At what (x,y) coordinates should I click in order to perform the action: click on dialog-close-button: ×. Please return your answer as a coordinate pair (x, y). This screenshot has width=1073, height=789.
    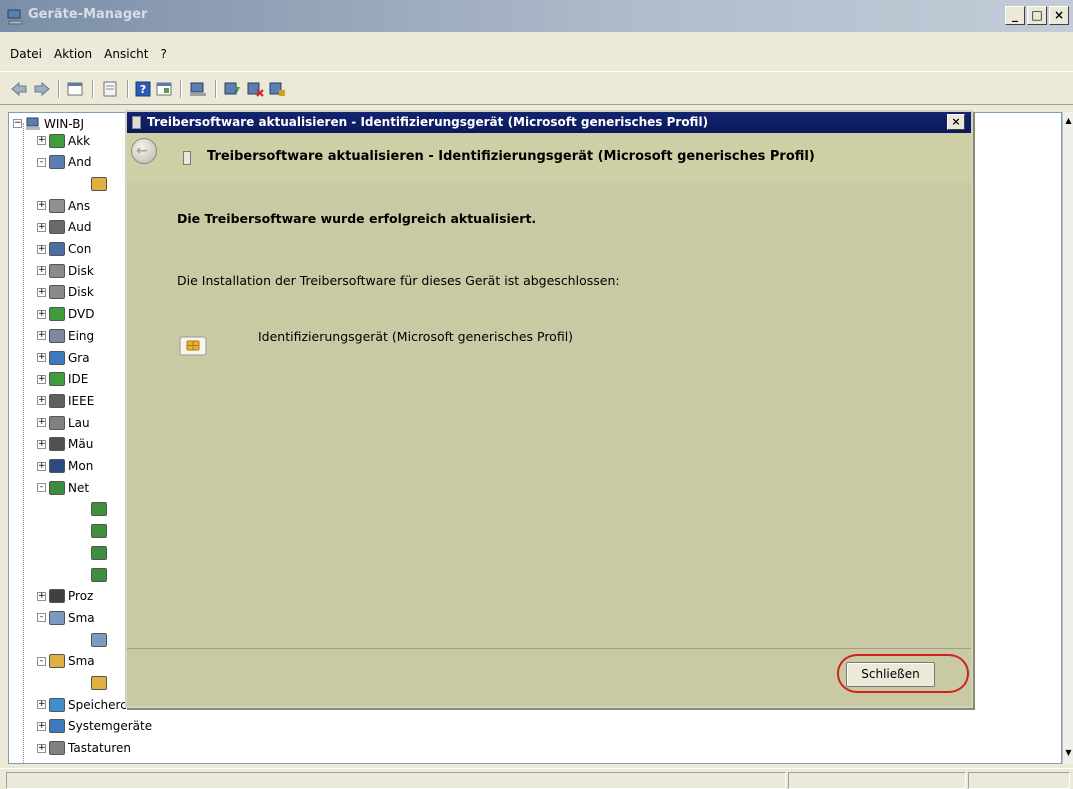
    Looking at the image, I should click on (956, 122).